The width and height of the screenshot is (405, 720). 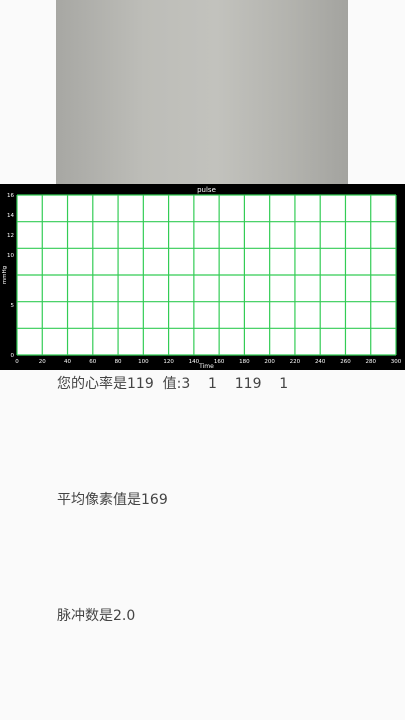 I want to click on x-tick-label: 40, so click(x=67, y=362).